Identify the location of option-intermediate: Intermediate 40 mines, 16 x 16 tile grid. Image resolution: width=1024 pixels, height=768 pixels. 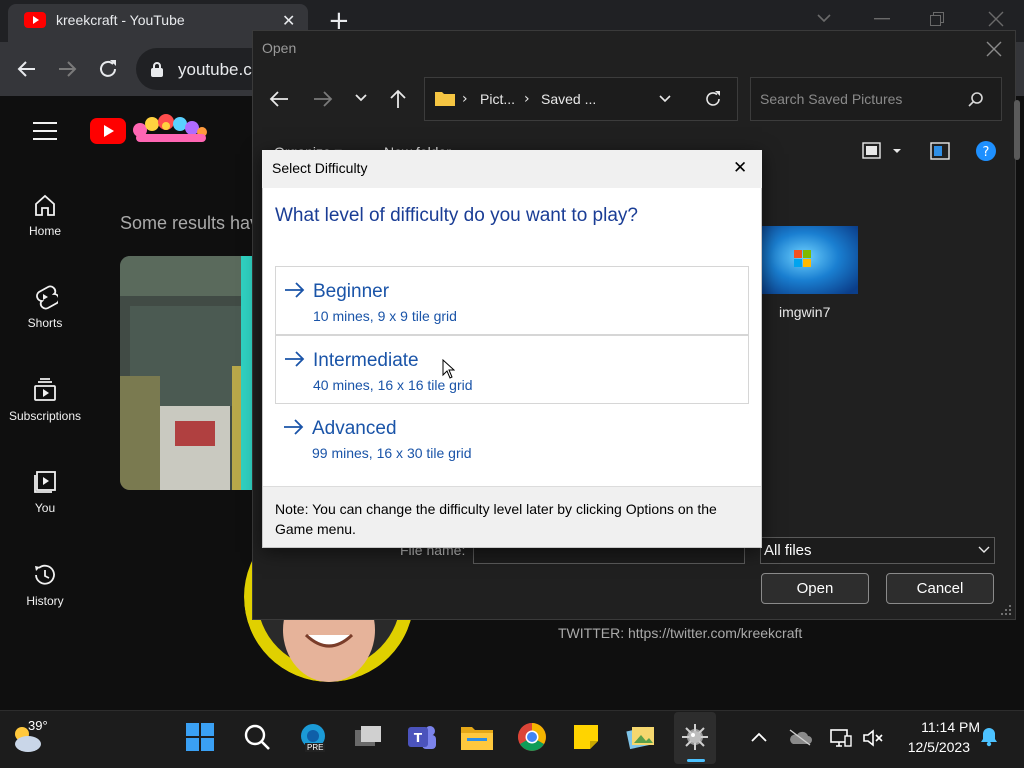
(512, 369).